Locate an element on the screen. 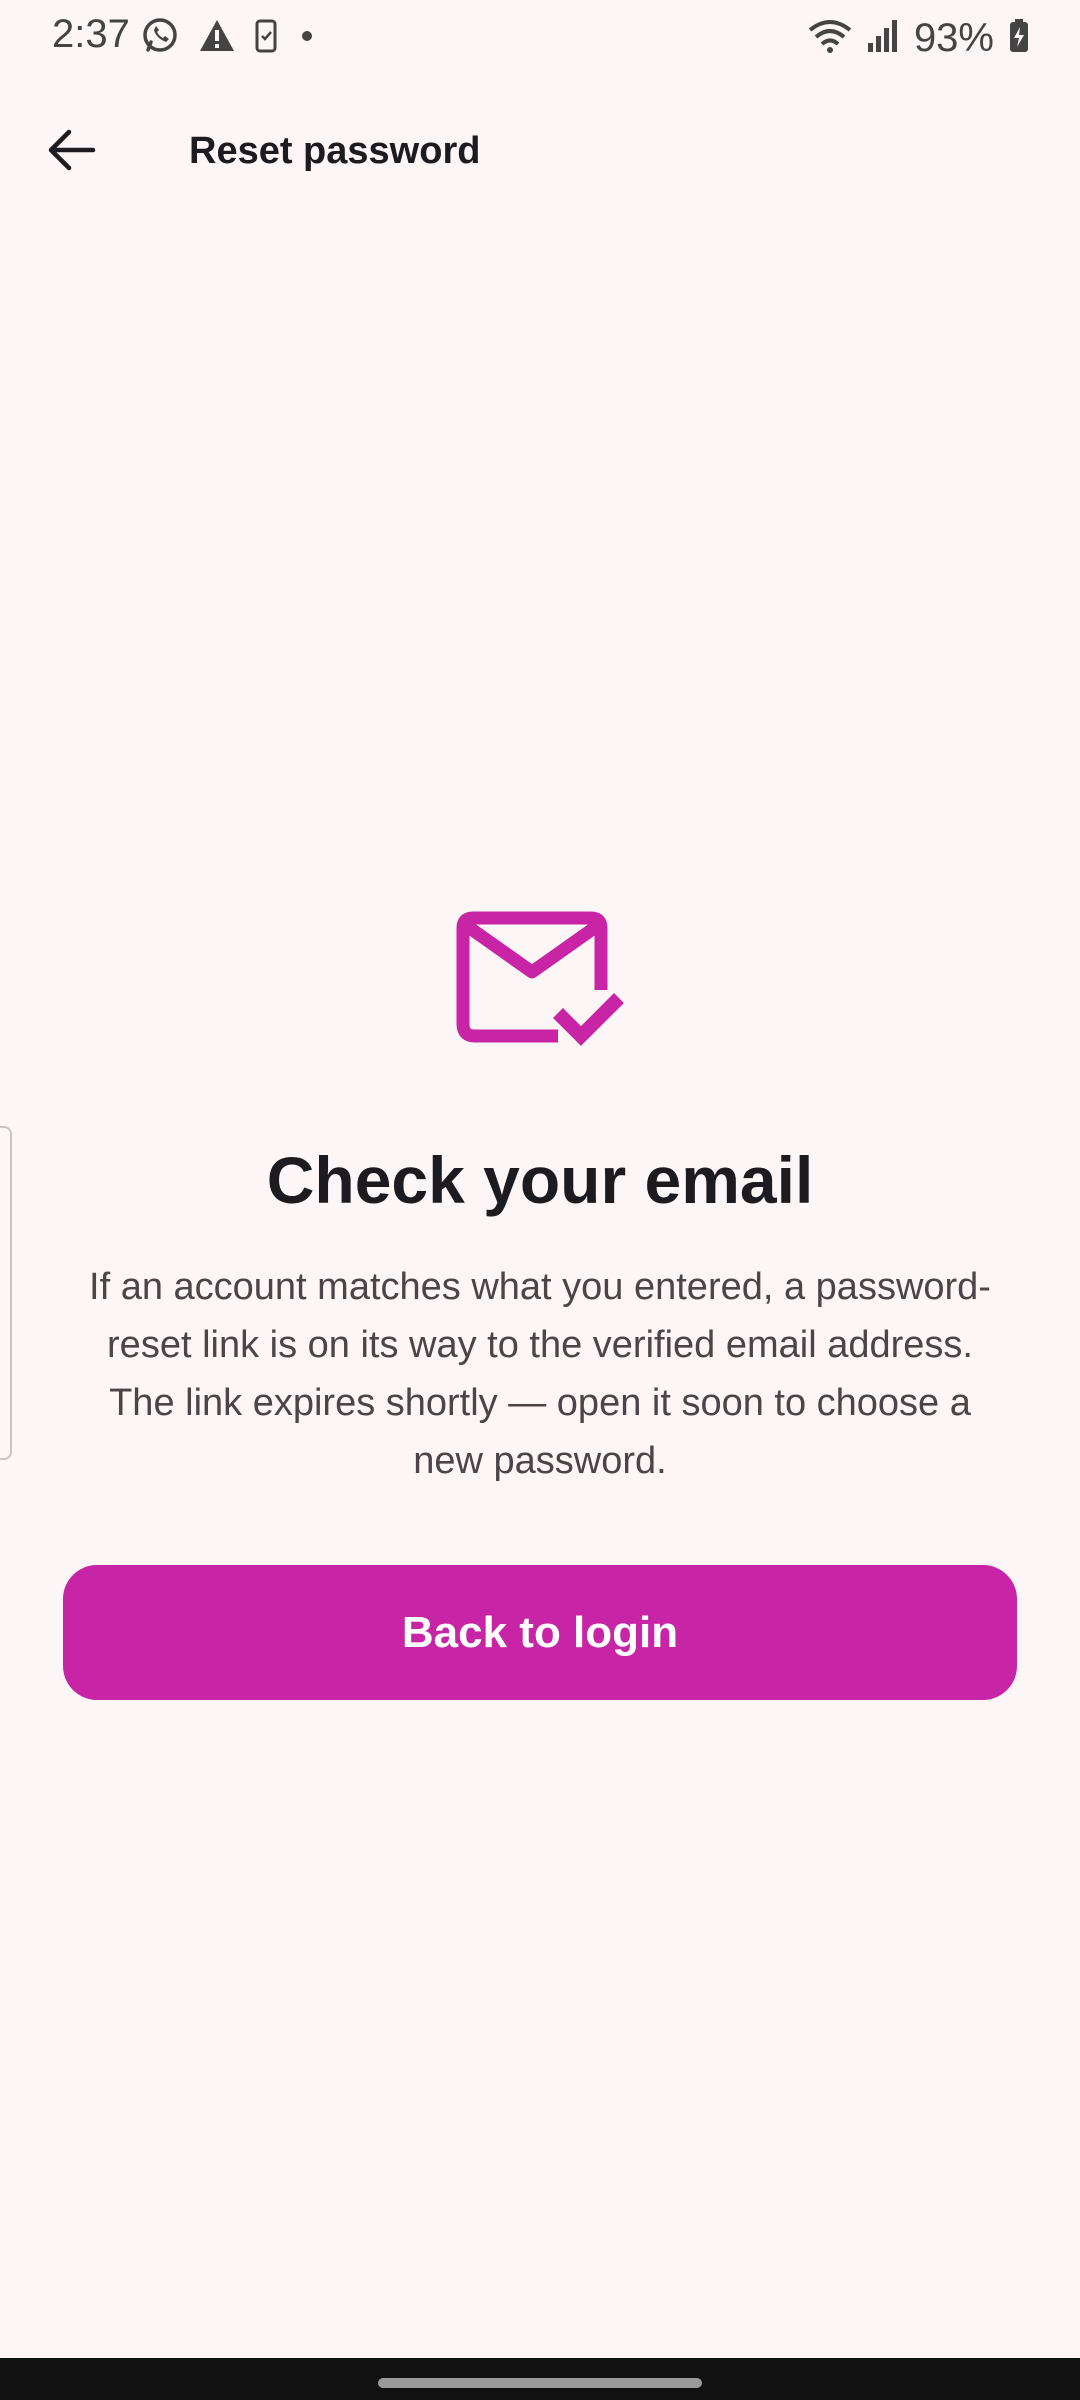 This screenshot has height=2400, width=1080. arrow-back-icon is located at coordinates (72, 152).